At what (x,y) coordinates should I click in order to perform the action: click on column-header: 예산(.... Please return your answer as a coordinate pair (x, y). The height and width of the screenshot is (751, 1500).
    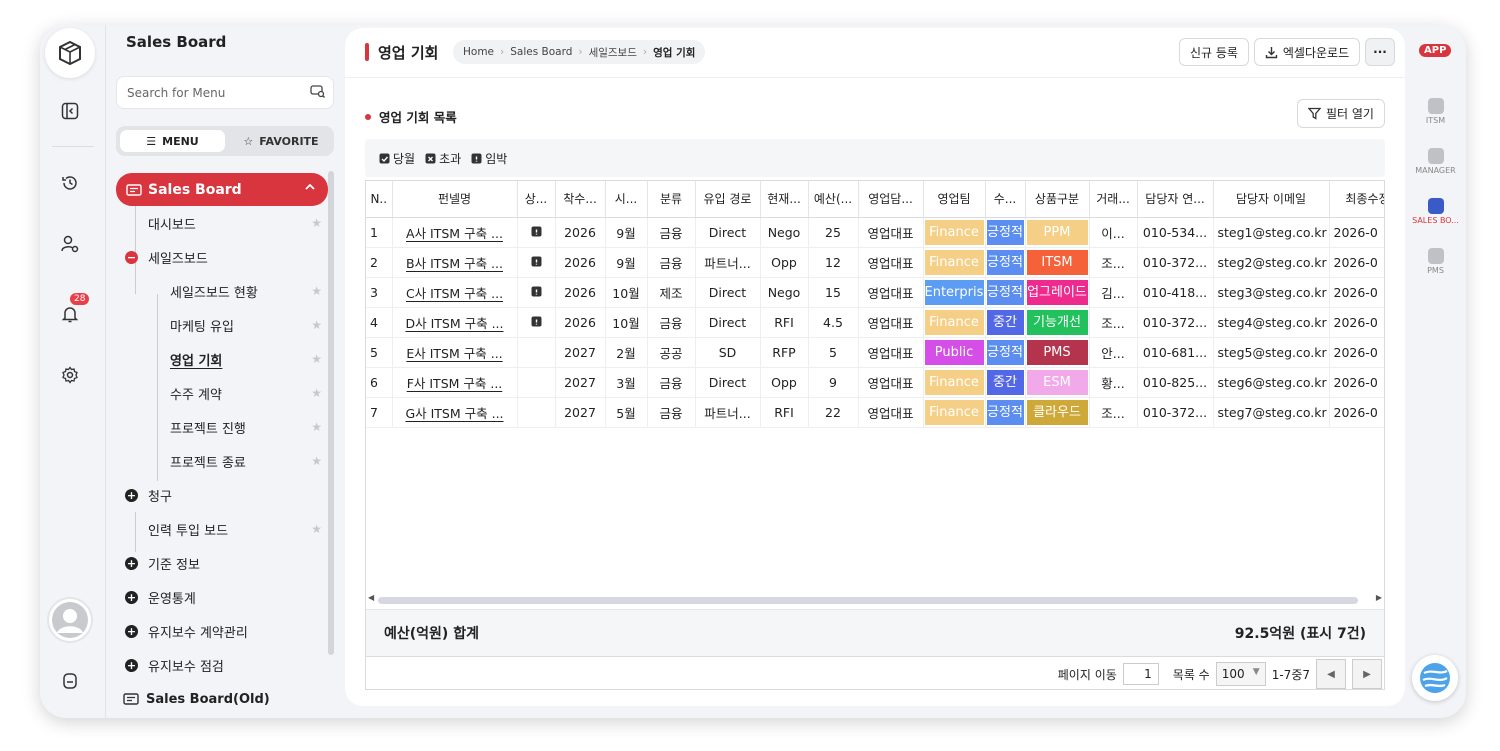
    Looking at the image, I should click on (833, 199).